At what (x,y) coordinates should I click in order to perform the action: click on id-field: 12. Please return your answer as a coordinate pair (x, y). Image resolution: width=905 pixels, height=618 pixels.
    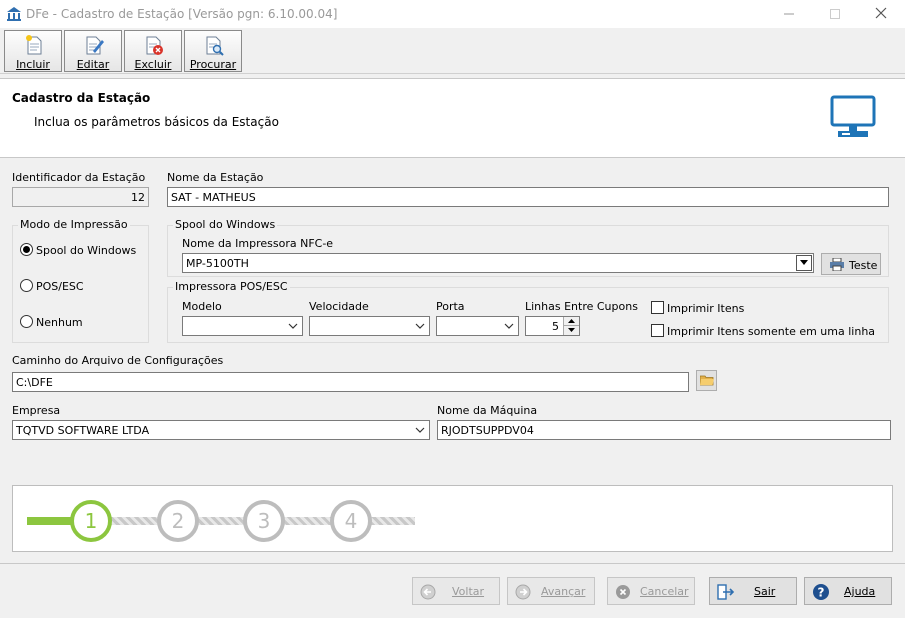
    Looking at the image, I should click on (80, 197).